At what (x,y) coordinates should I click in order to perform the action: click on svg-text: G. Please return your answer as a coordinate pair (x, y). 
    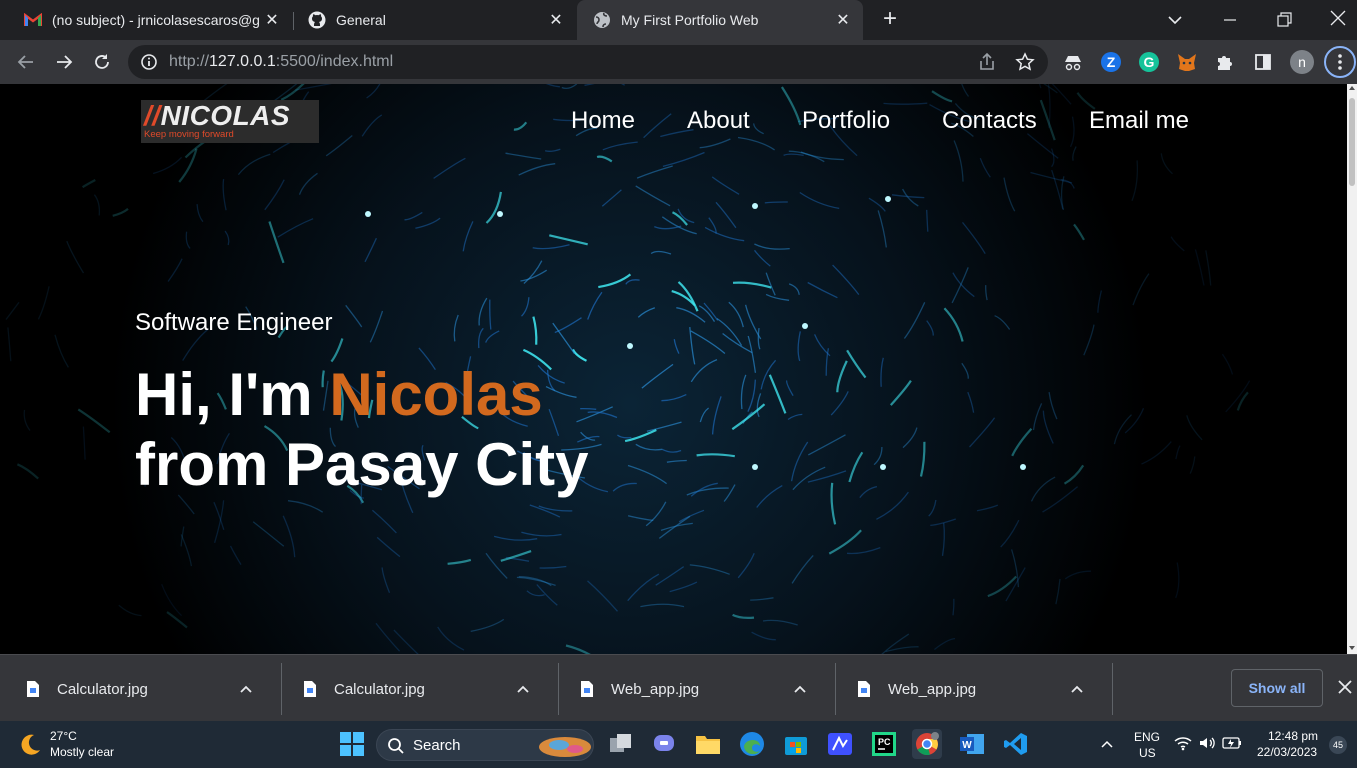
    Looking at the image, I should click on (1149, 62).